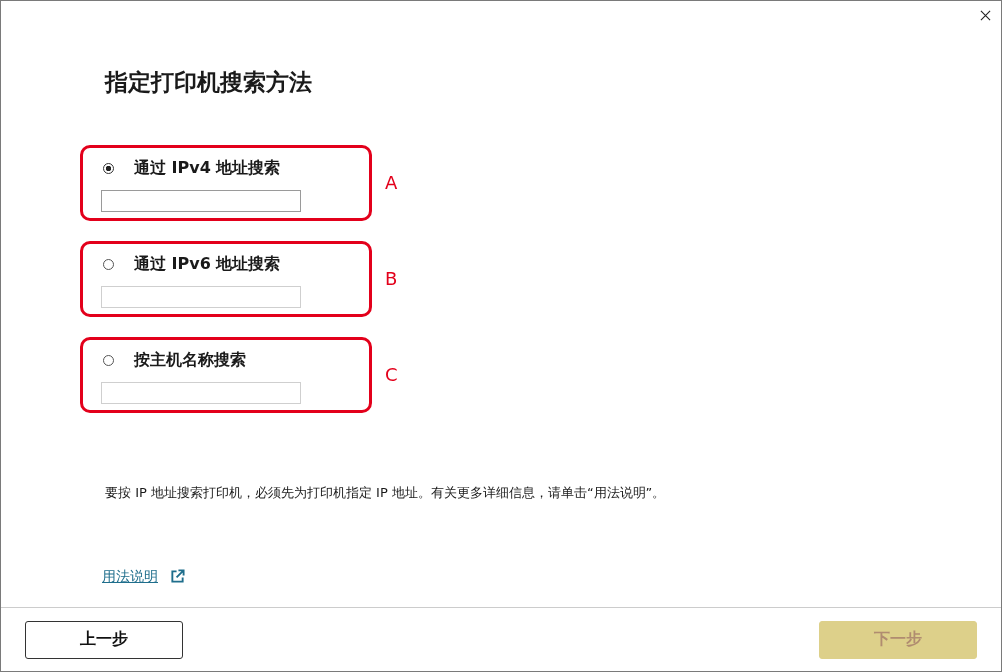 The image size is (1002, 672). I want to click on info-text: 要按 IP 地址搜索打印机，必须先为打印机指定 IP 地址。有关更多详细信息，请单击“用法说明”。, so click(386, 493).